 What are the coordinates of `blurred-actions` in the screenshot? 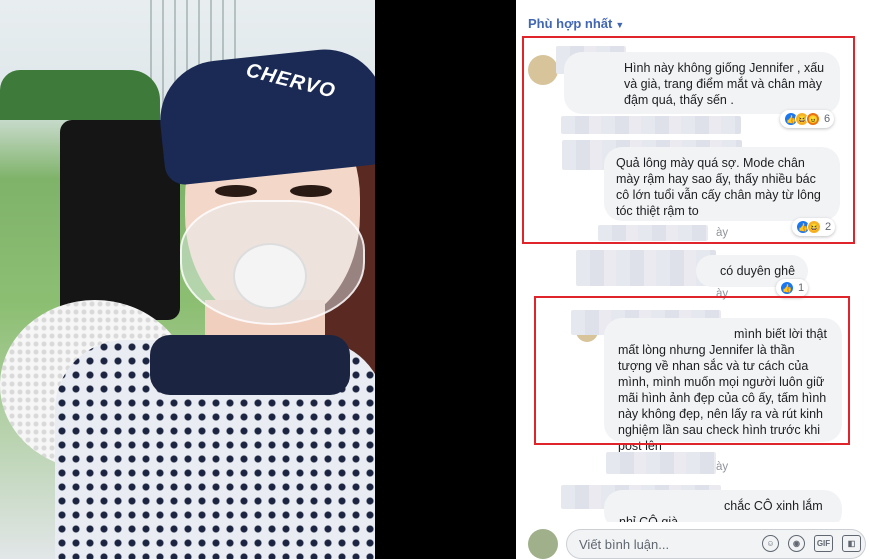 It's located at (661, 463).